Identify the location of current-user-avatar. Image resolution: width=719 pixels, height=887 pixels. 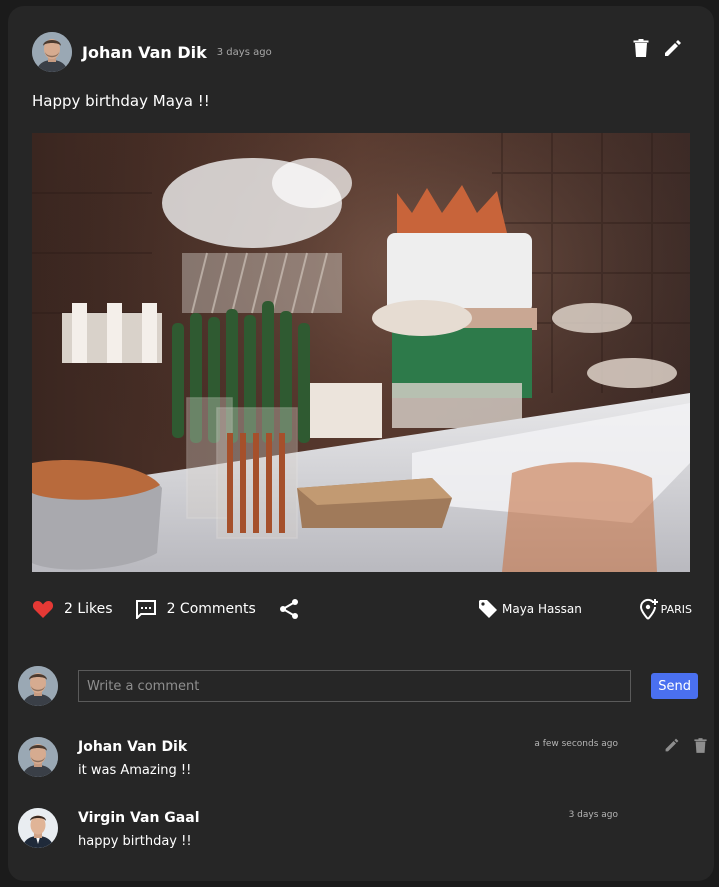
(38, 686).